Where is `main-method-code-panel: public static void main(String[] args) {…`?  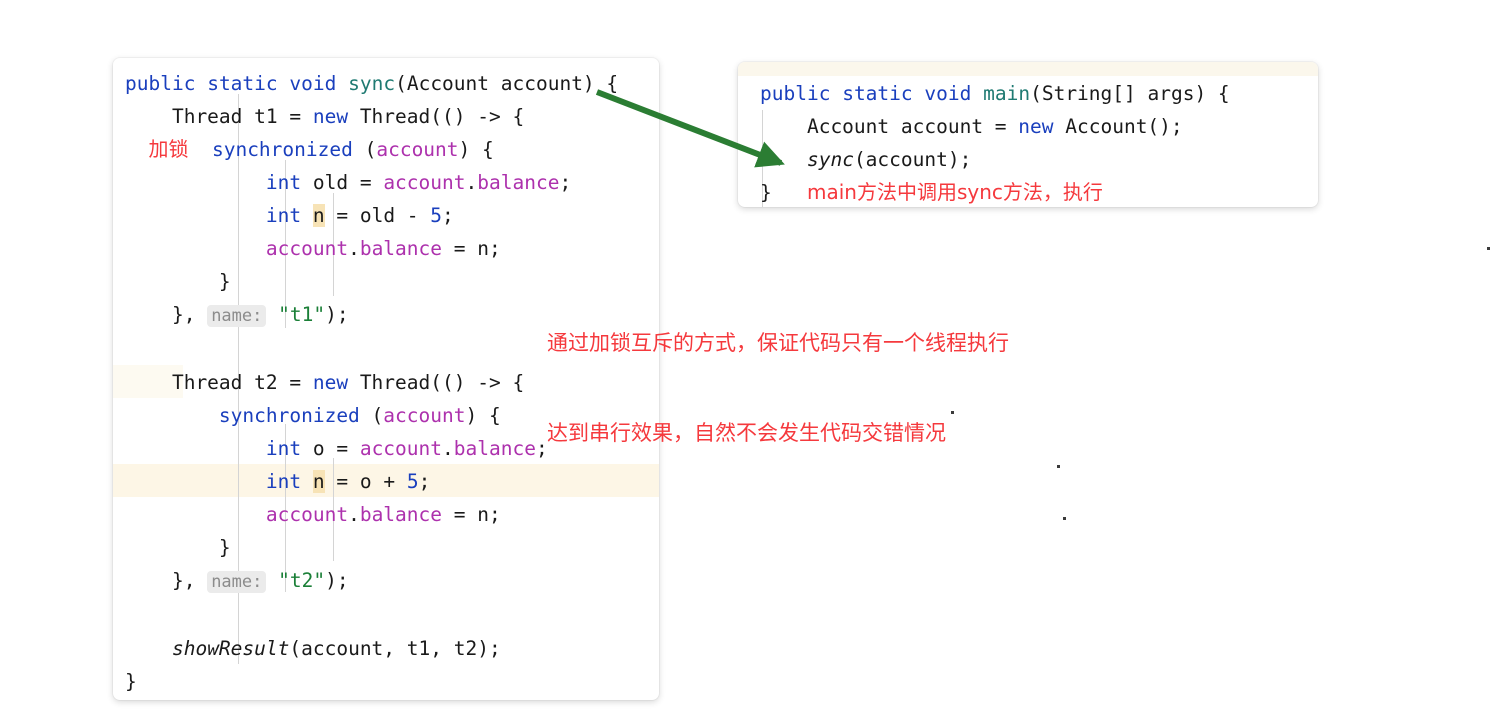 main-method-code-panel: public static void main(String[] args) {… is located at coordinates (1028, 134).